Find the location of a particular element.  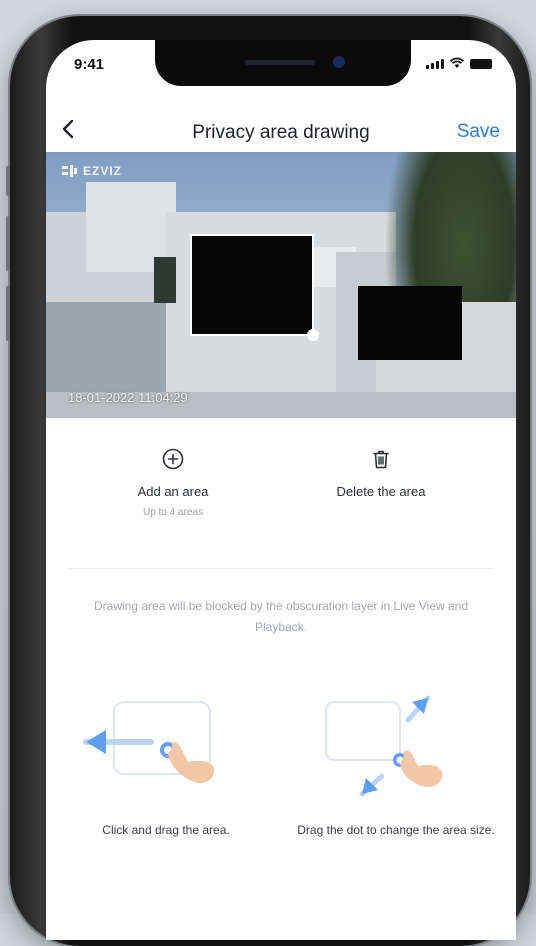

brand-text: EZVIZ is located at coordinates (103, 171).